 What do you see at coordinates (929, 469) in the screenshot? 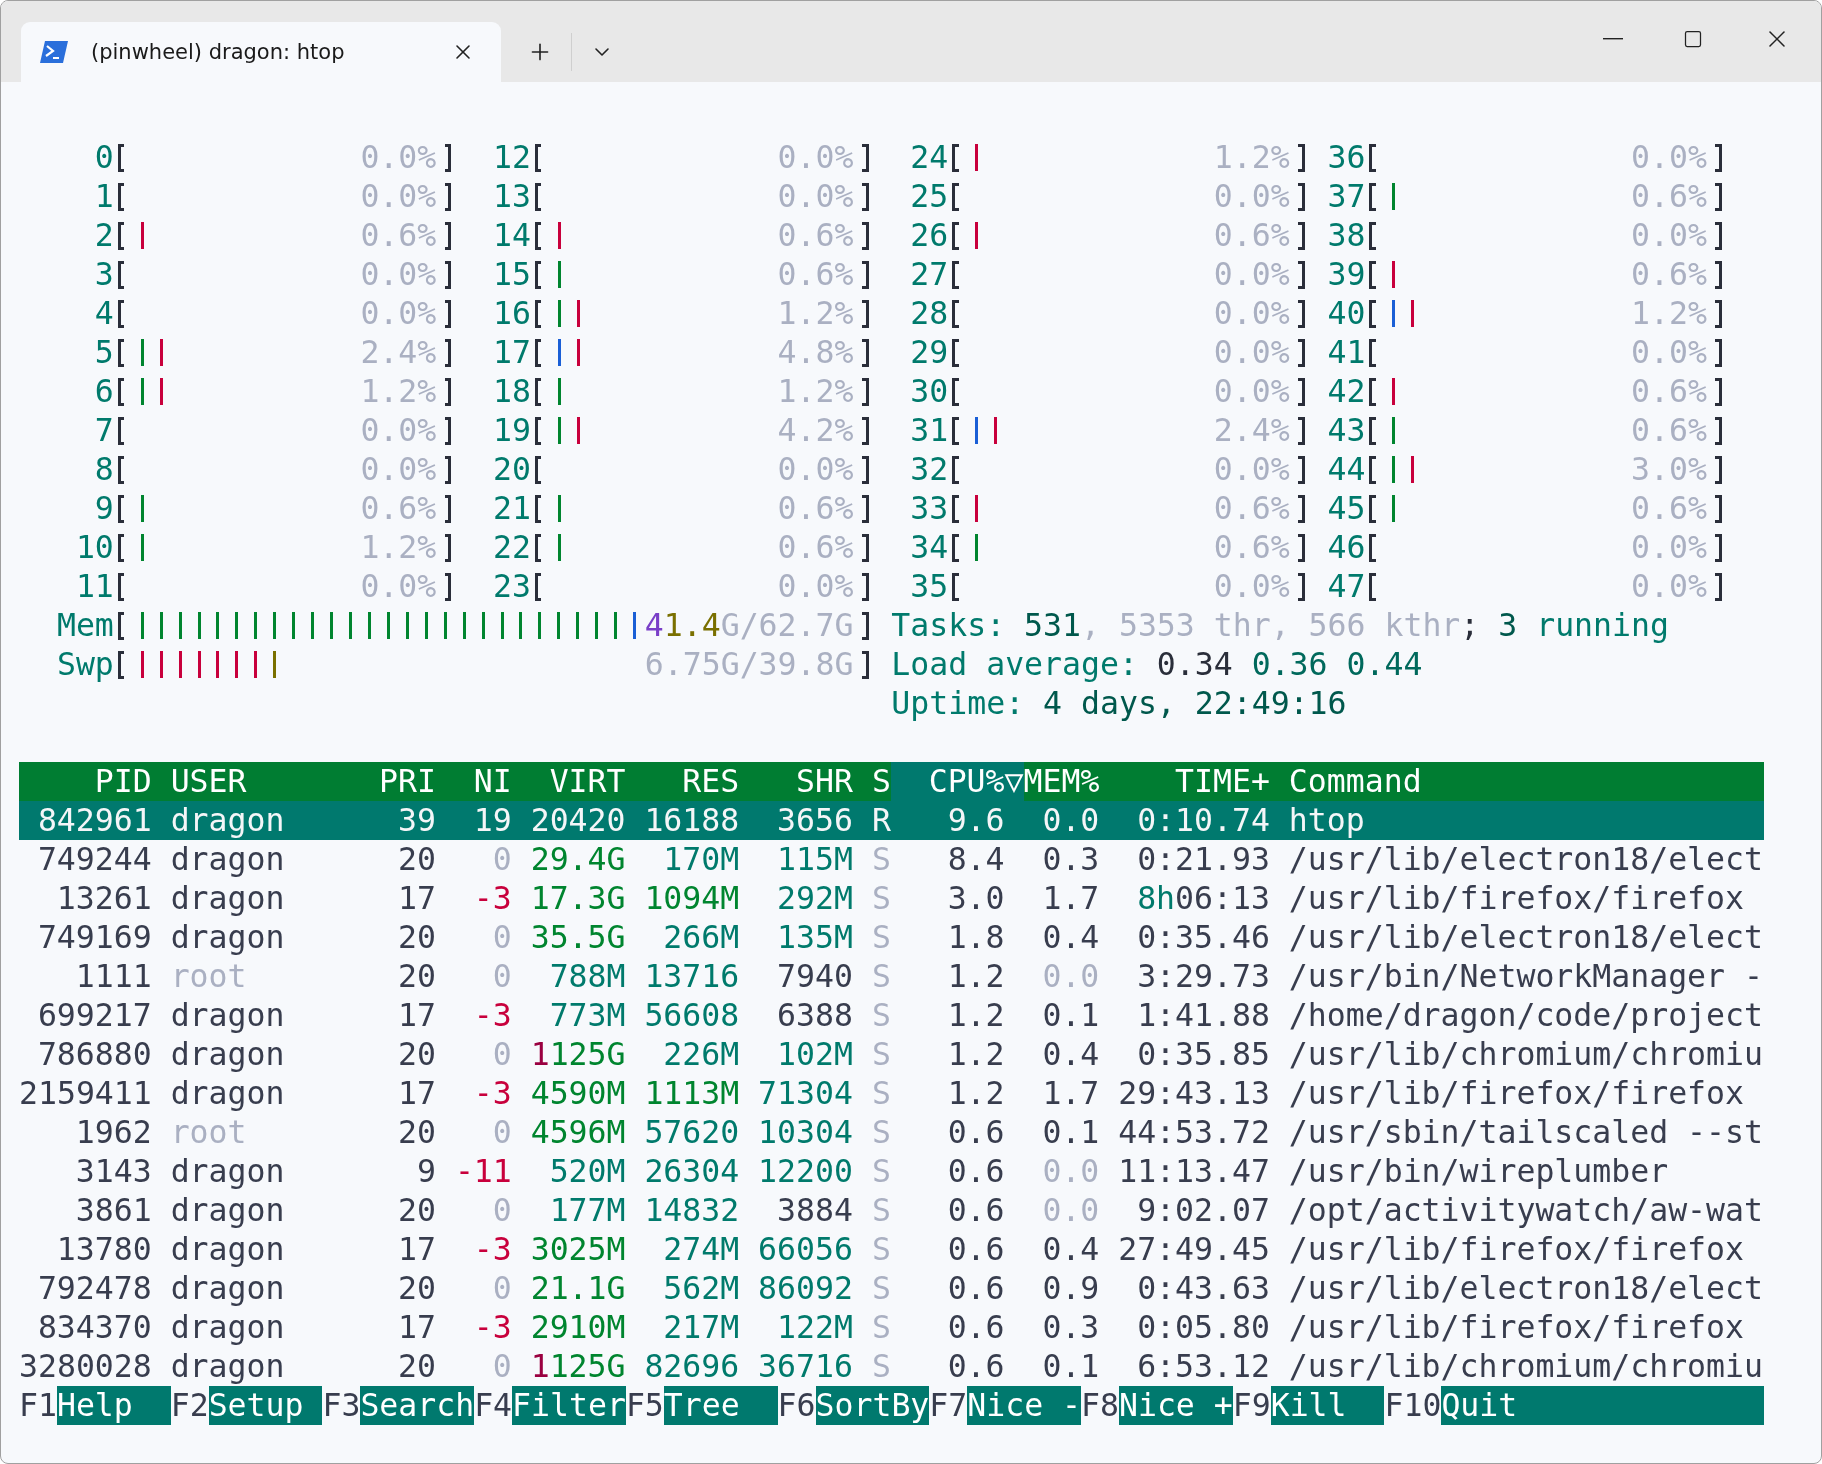
I see `meter-label: 32` at bounding box center [929, 469].